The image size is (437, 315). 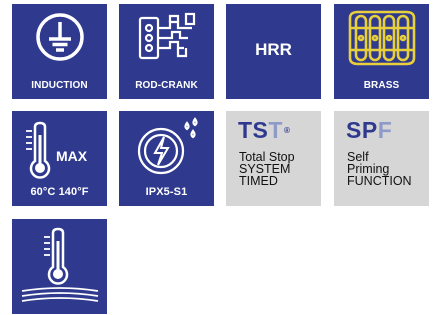 I want to click on rod-crank-tile: ROD-CRANK, so click(x=166, y=51).